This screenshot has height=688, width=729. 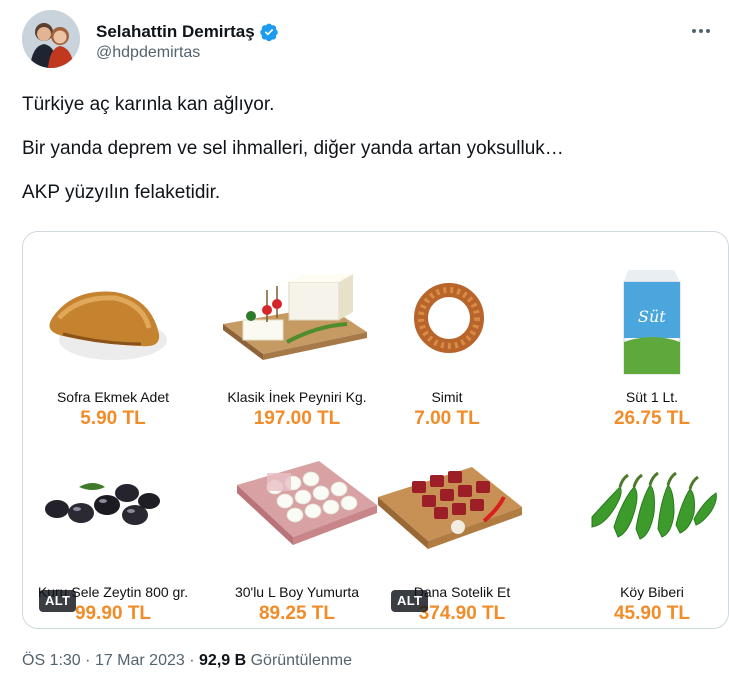 I want to click on product-card-peppers: Köy Biberi 45.90 TL, so click(x=645, y=537).